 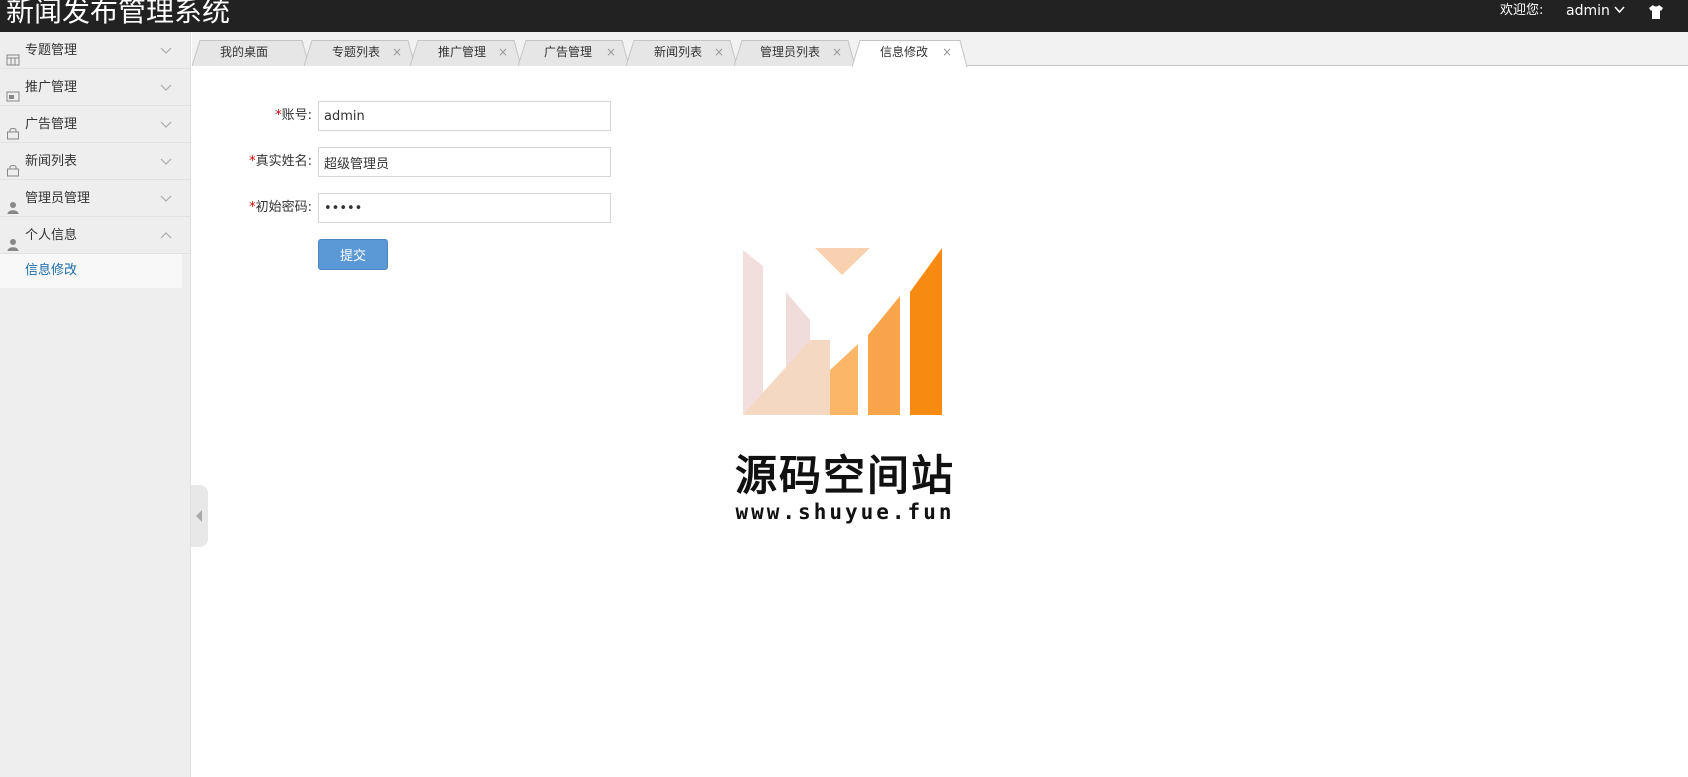 I want to click on watermark-url: www.shuyue.fun, so click(x=845, y=512).